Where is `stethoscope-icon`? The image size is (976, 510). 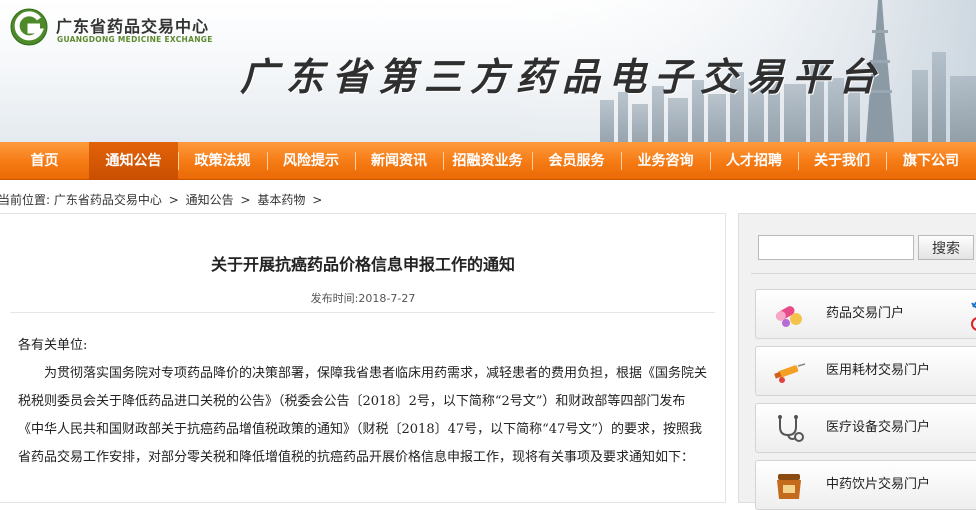
stethoscope-icon is located at coordinates (791, 428).